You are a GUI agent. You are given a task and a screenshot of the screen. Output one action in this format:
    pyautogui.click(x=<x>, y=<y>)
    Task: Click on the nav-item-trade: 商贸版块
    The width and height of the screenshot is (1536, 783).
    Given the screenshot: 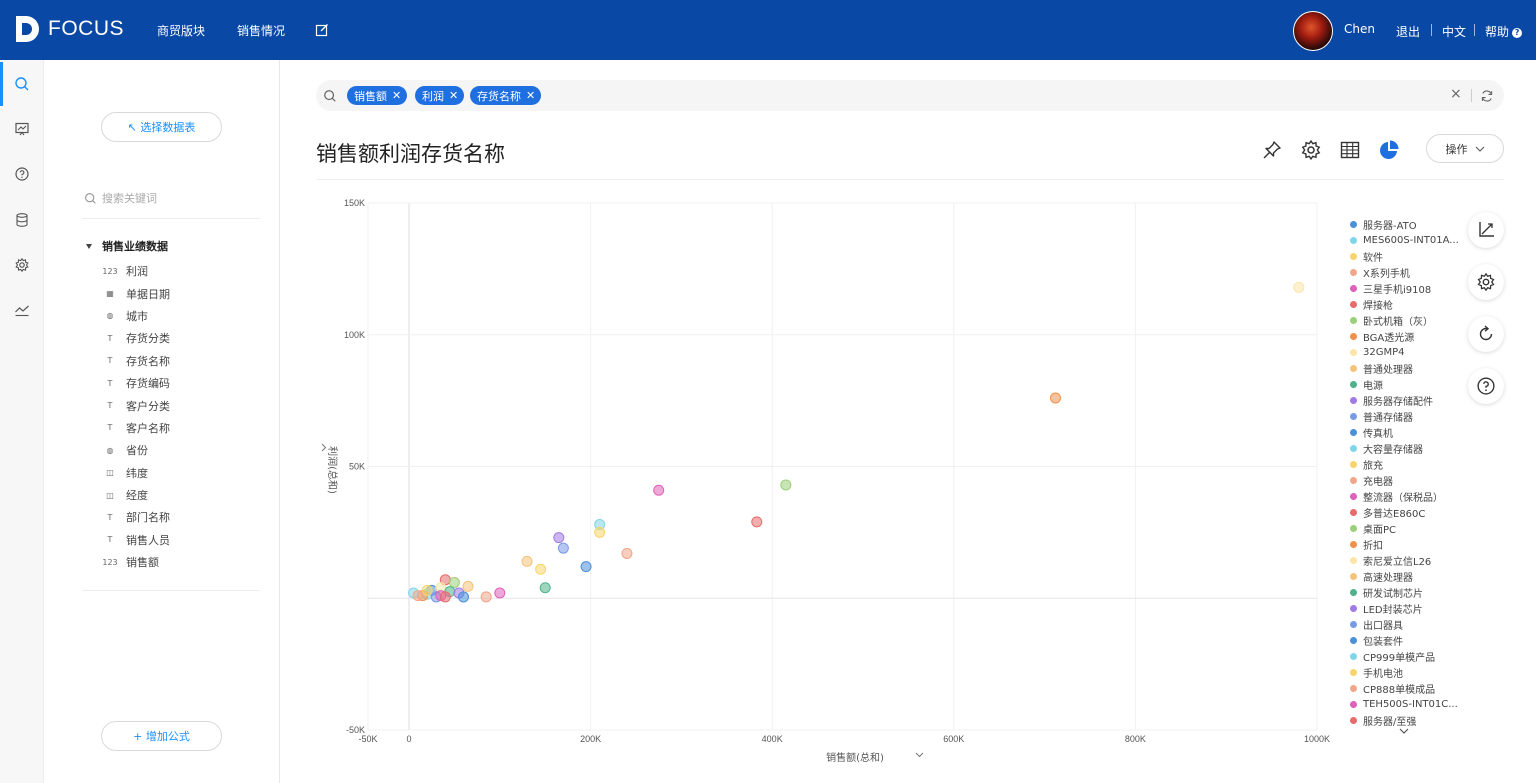 What is the action you would take?
    pyautogui.click(x=181, y=30)
    